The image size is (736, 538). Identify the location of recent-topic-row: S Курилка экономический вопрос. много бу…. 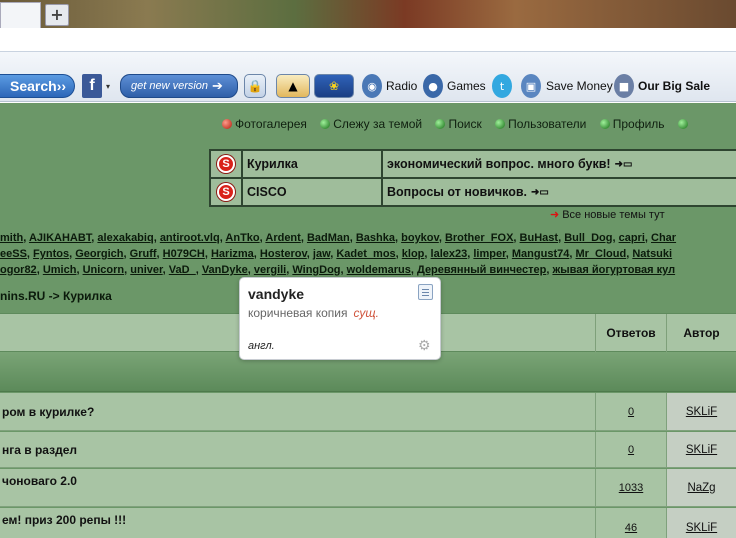
(473, 164).